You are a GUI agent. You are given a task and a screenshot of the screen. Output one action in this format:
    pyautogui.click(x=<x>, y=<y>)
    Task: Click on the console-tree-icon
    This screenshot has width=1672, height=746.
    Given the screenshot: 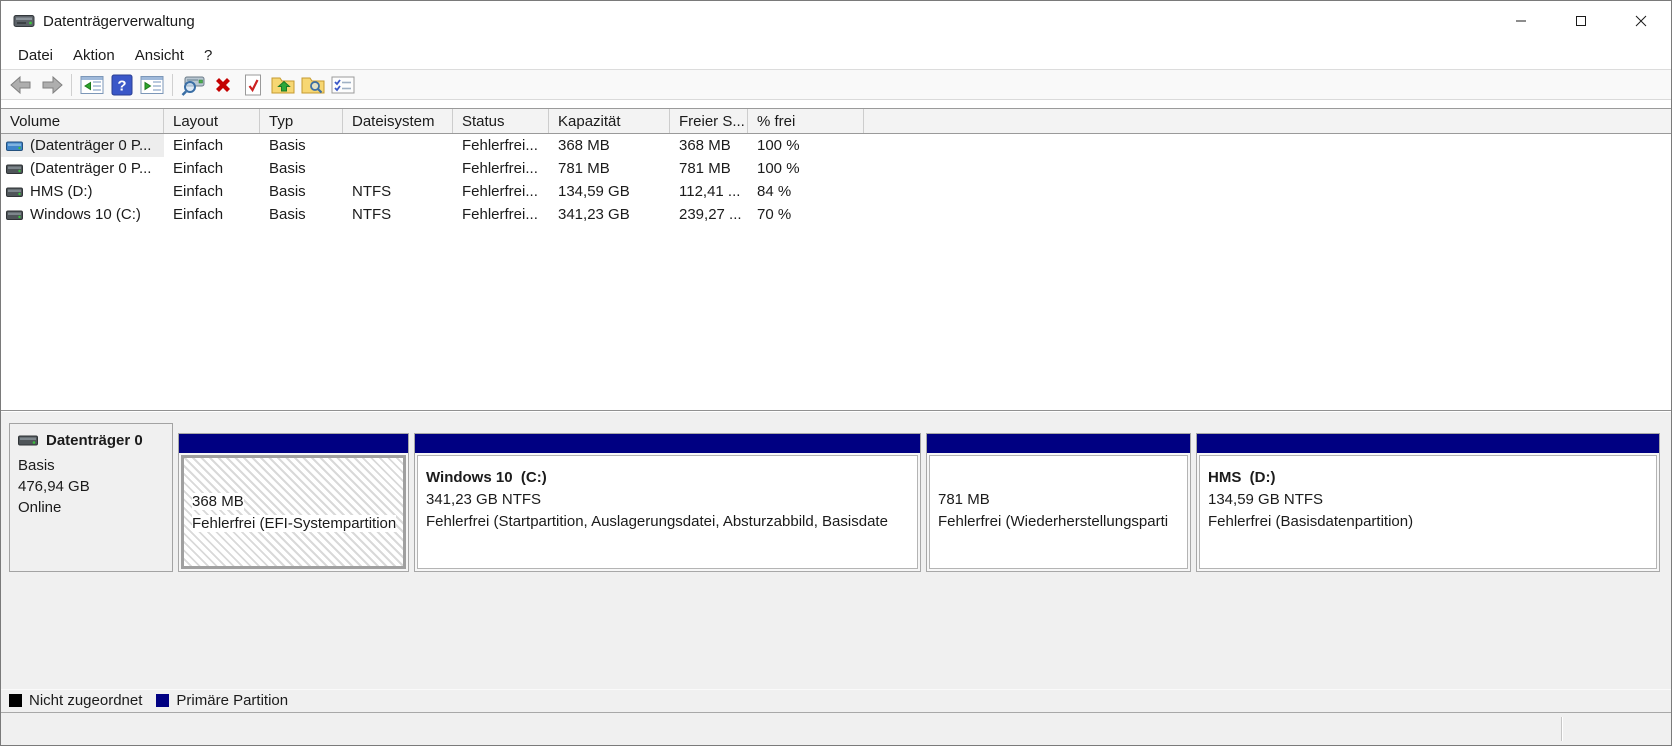 What is the action you would take?
    pyautogui.click(x=92, y=85)
    